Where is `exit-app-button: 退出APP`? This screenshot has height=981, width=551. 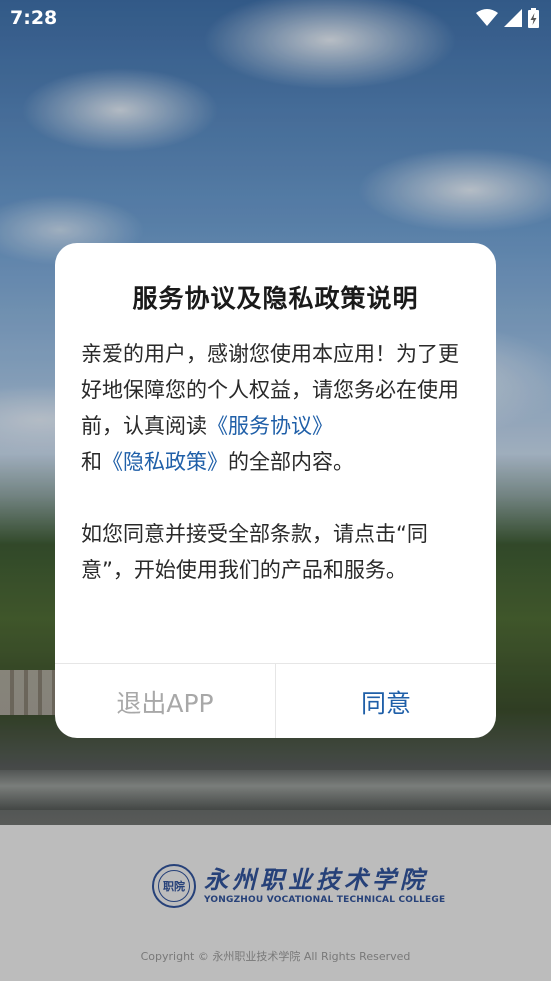
exit-app-button: 退出APP is located at coordinates (165, 701).